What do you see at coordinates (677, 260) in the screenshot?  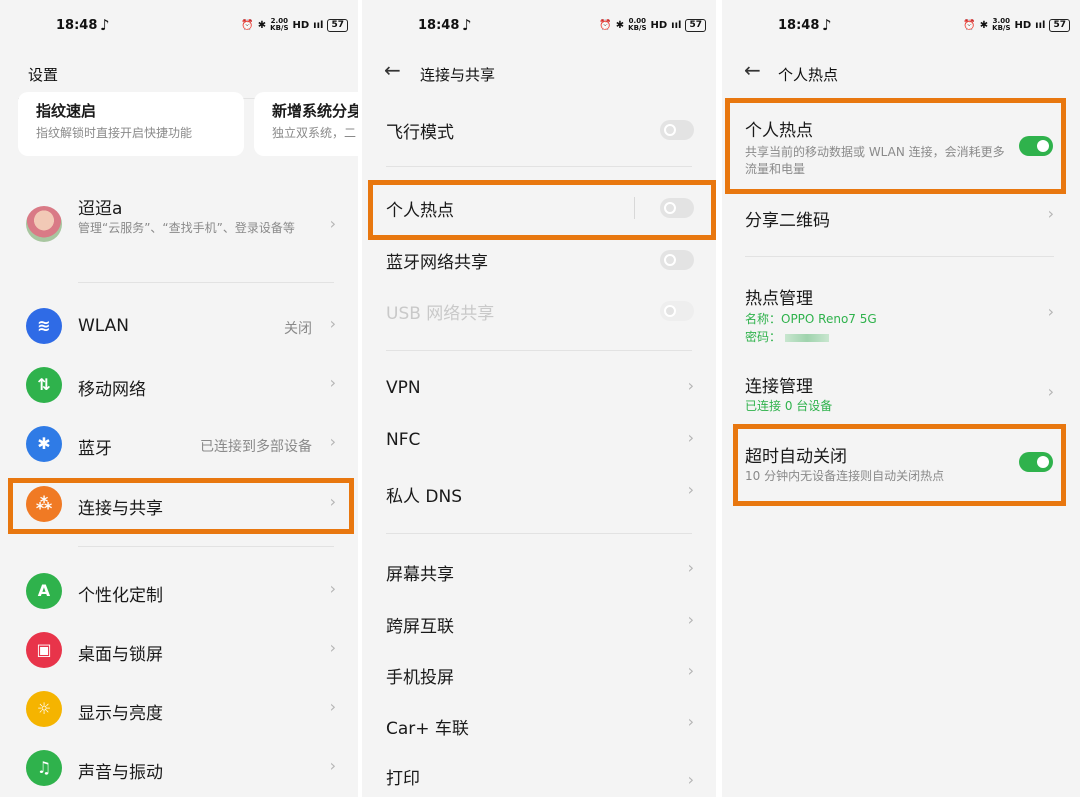 I see `bt-tethering-toggle` at bounding box center [677, 260].